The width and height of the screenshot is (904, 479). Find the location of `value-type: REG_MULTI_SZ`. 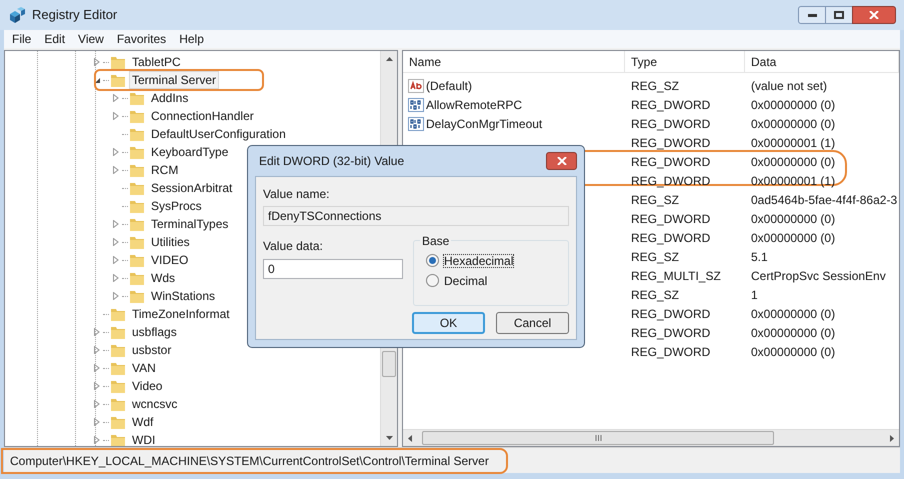

value-type: REG_MULTI_SZ is located at coordinates (676, 276).